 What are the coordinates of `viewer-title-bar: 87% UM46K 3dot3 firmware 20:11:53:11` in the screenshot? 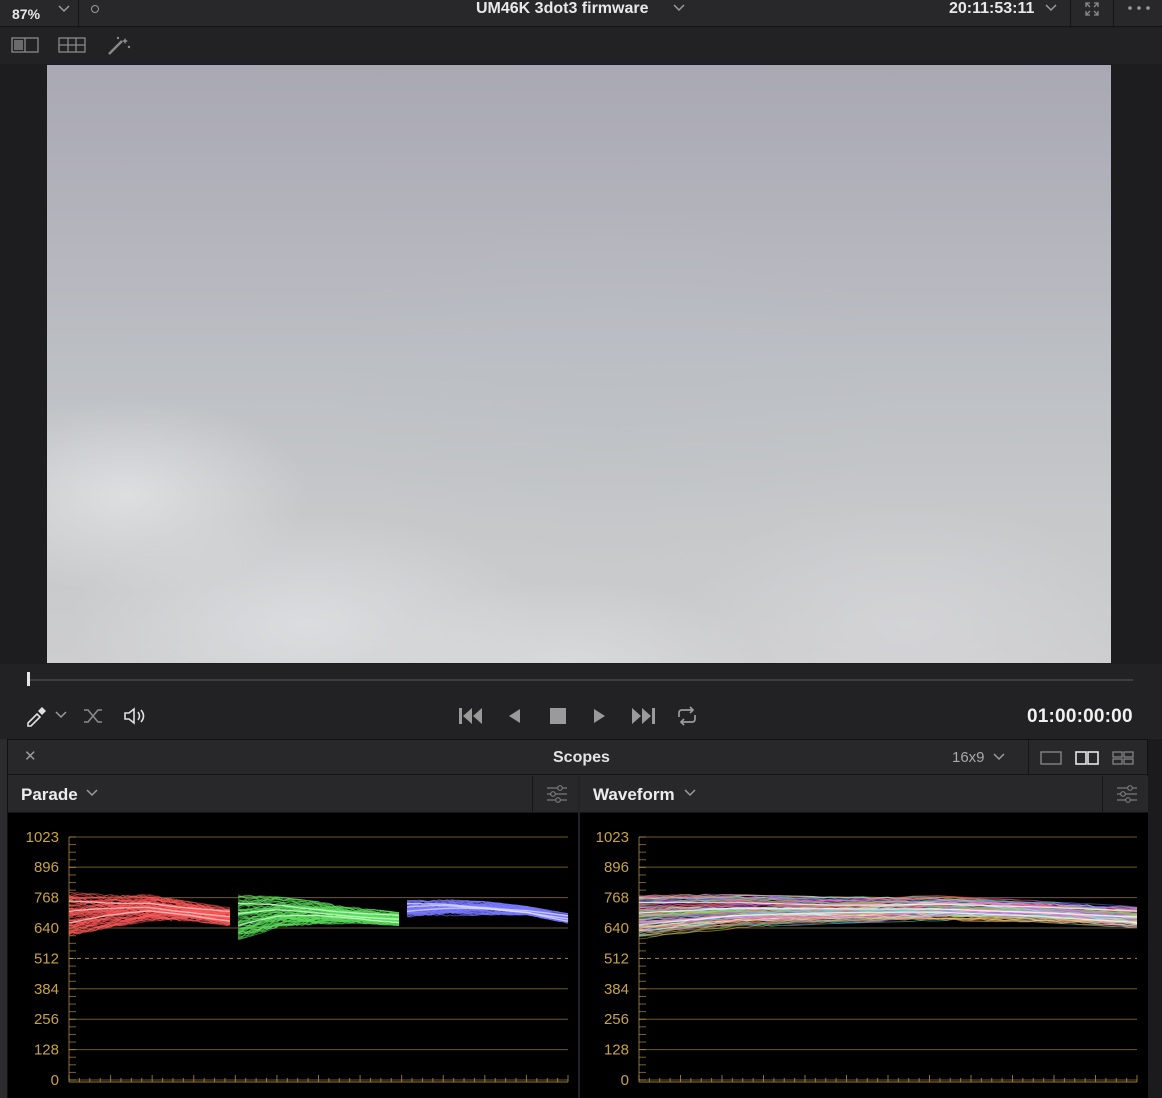 It's located at (581, 13).